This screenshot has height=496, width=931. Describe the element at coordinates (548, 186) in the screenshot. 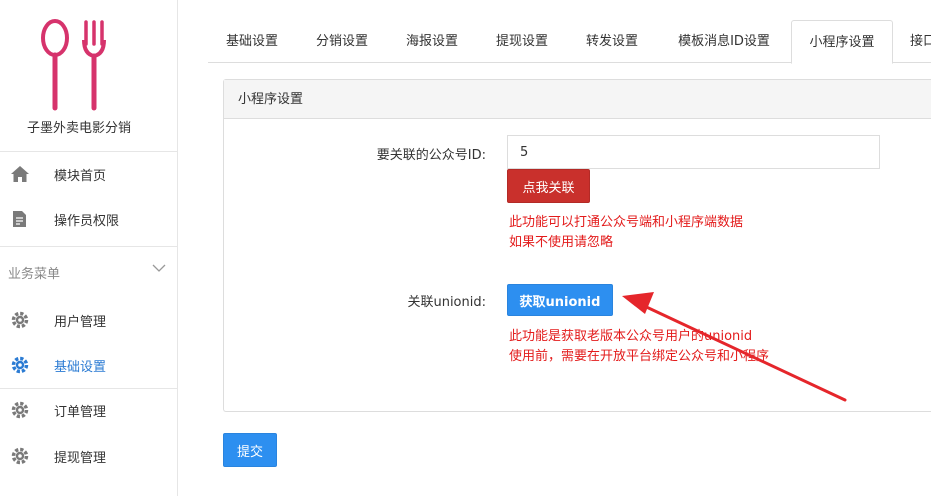

I see `link-official-account-button: 点我关联` at that location.